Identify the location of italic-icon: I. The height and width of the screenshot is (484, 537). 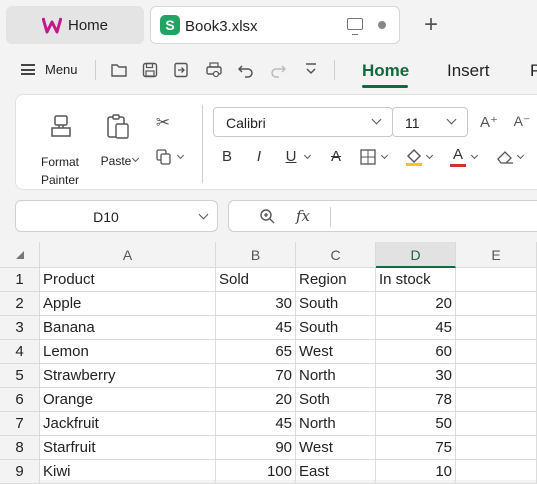
(259, 156).